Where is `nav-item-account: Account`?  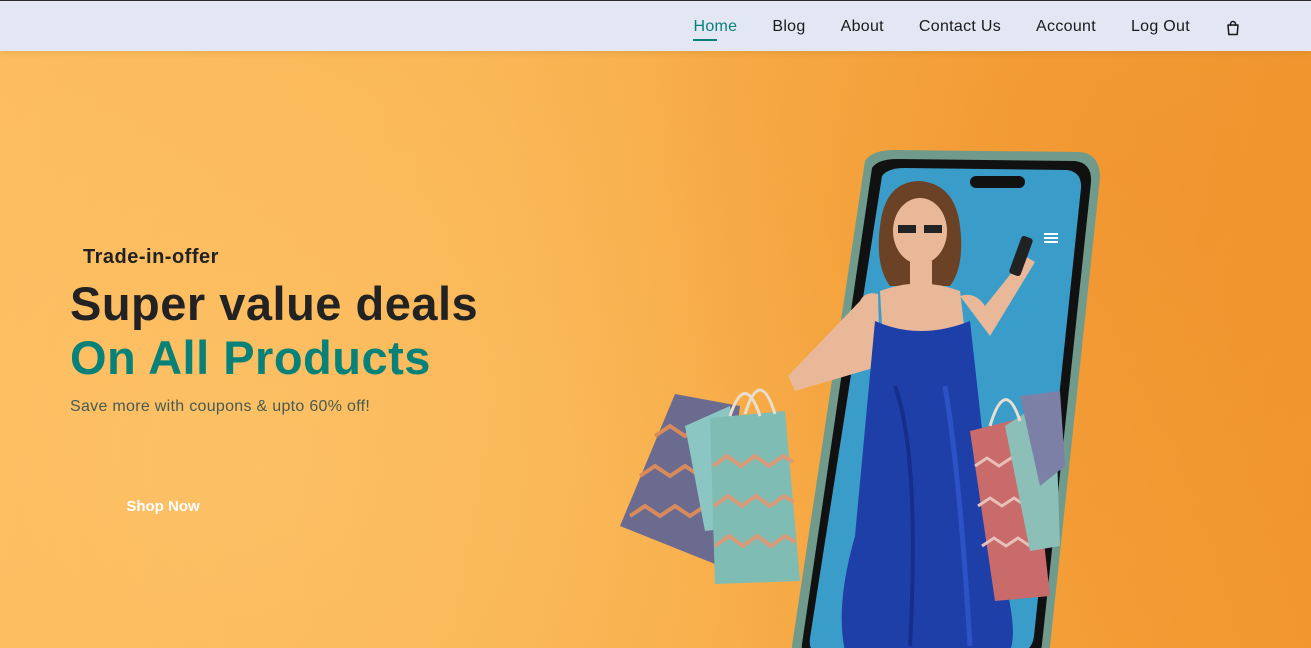 nav-item-account: Account is located at coordinates (1066, 27).